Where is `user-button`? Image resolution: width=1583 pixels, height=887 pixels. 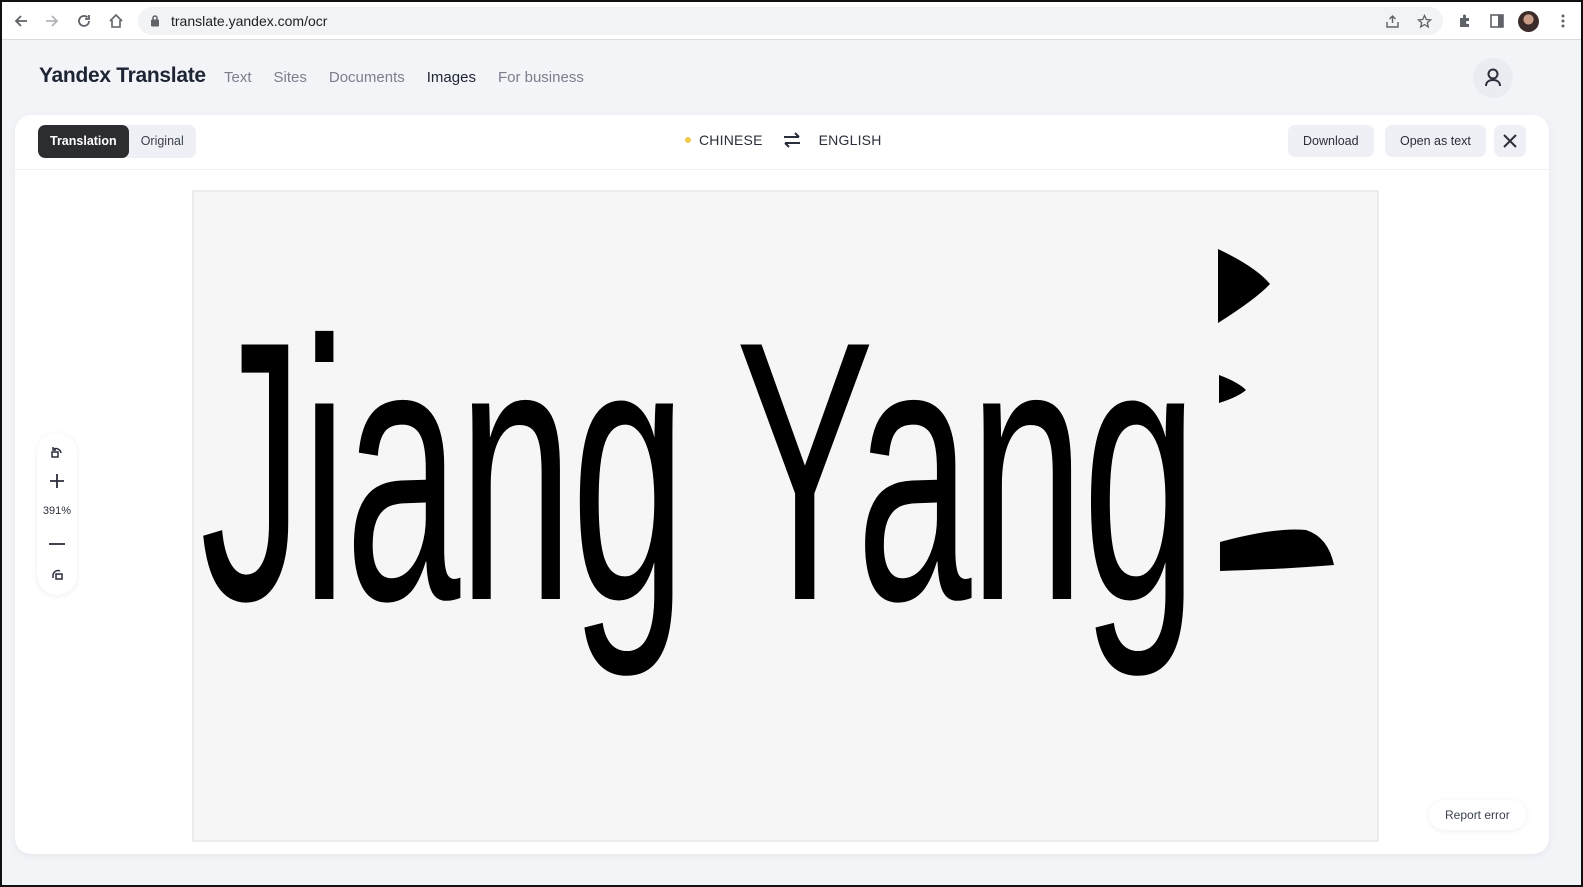 user-button is located at coordinates (1493, 78).